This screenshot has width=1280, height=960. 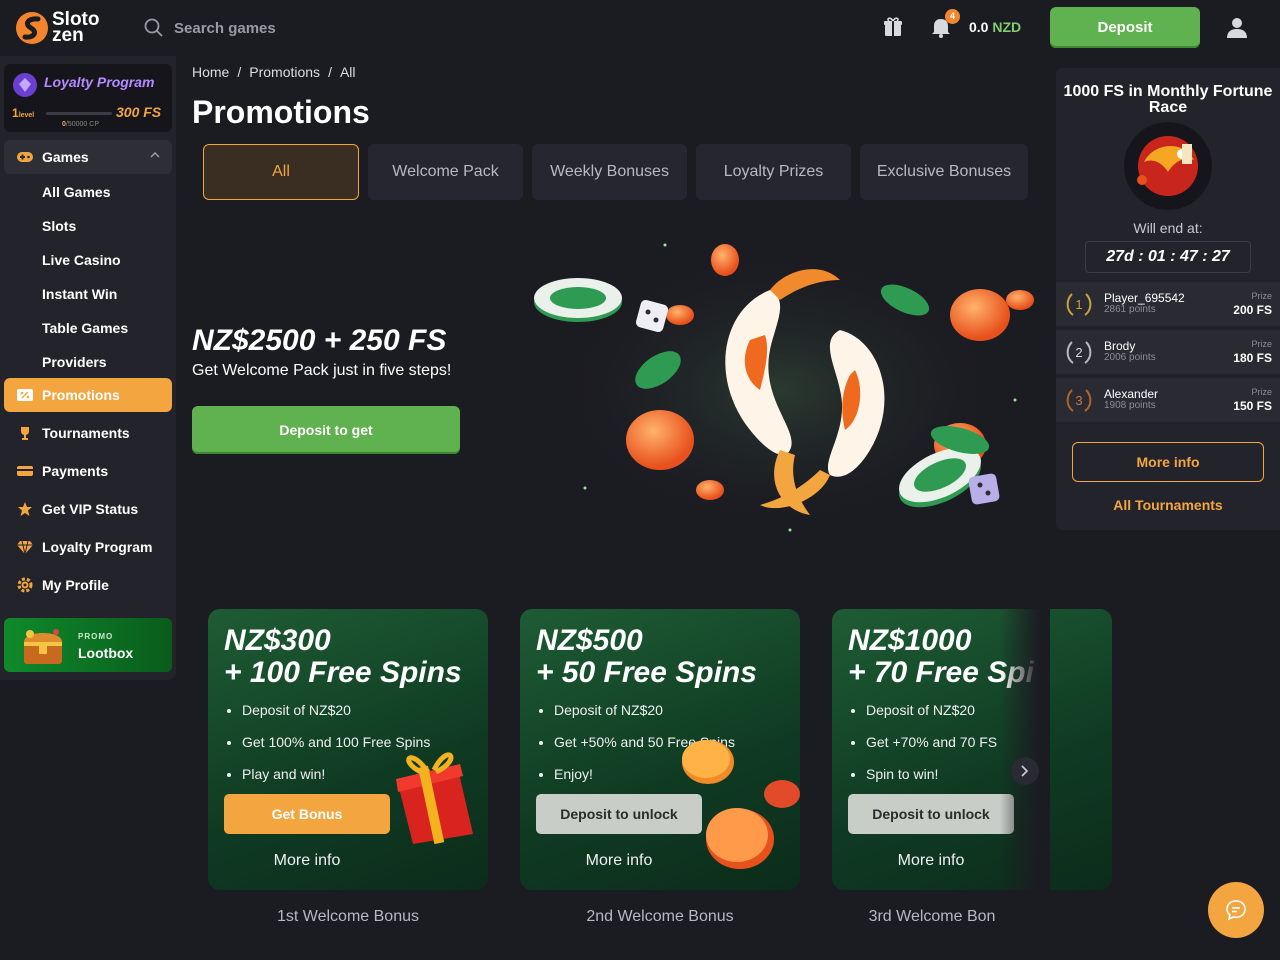 I want to click on hero-subtitle: Get Welcome Pack just in five steps!, so click(x=322, y=370).